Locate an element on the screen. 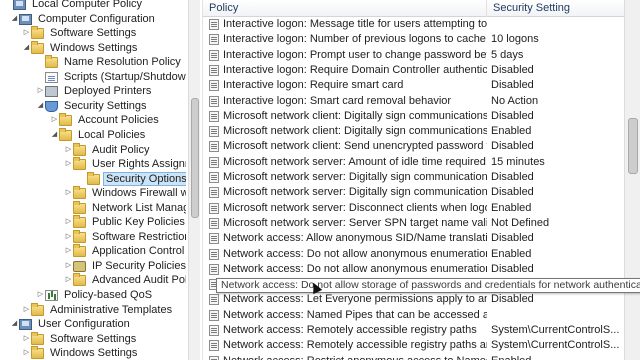  tree-node: ▷ Audit Policy is located at coordinates (108, 149).